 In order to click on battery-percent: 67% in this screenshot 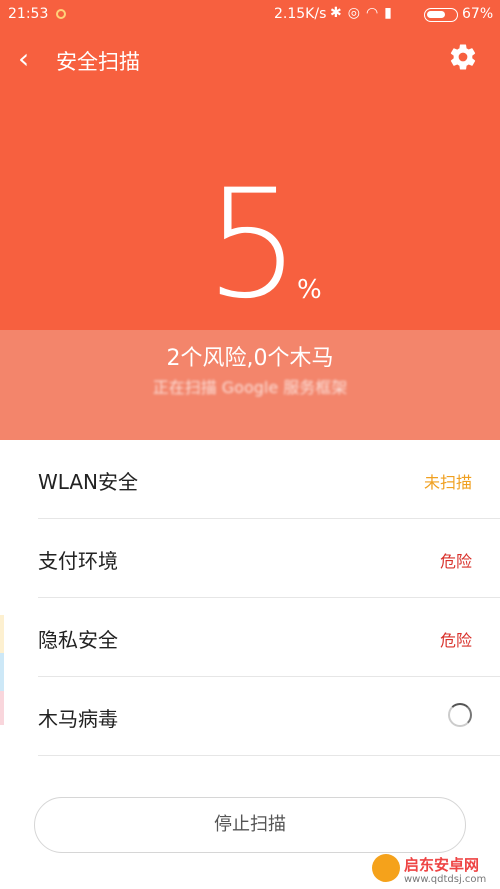, I will do `click(478, 14)`.